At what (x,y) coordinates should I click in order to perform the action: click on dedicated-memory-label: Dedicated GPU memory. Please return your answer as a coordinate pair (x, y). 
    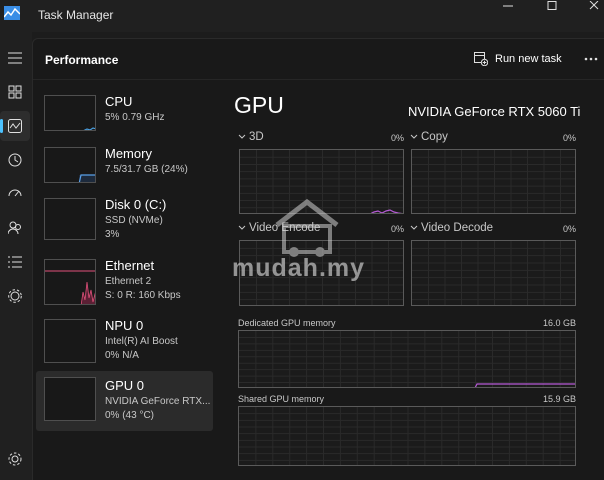
    Looking at the image, I should click on (287, 323).